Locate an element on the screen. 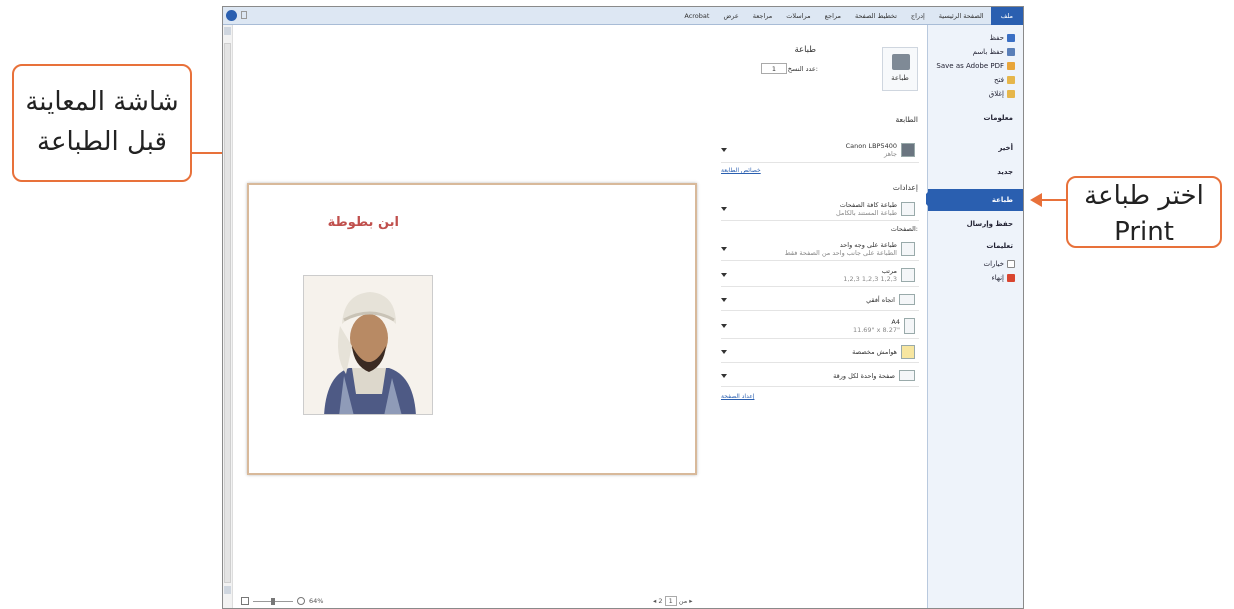 This screenshot has width=1234, height=609. paper-icon is located at coordinates (909, 325).